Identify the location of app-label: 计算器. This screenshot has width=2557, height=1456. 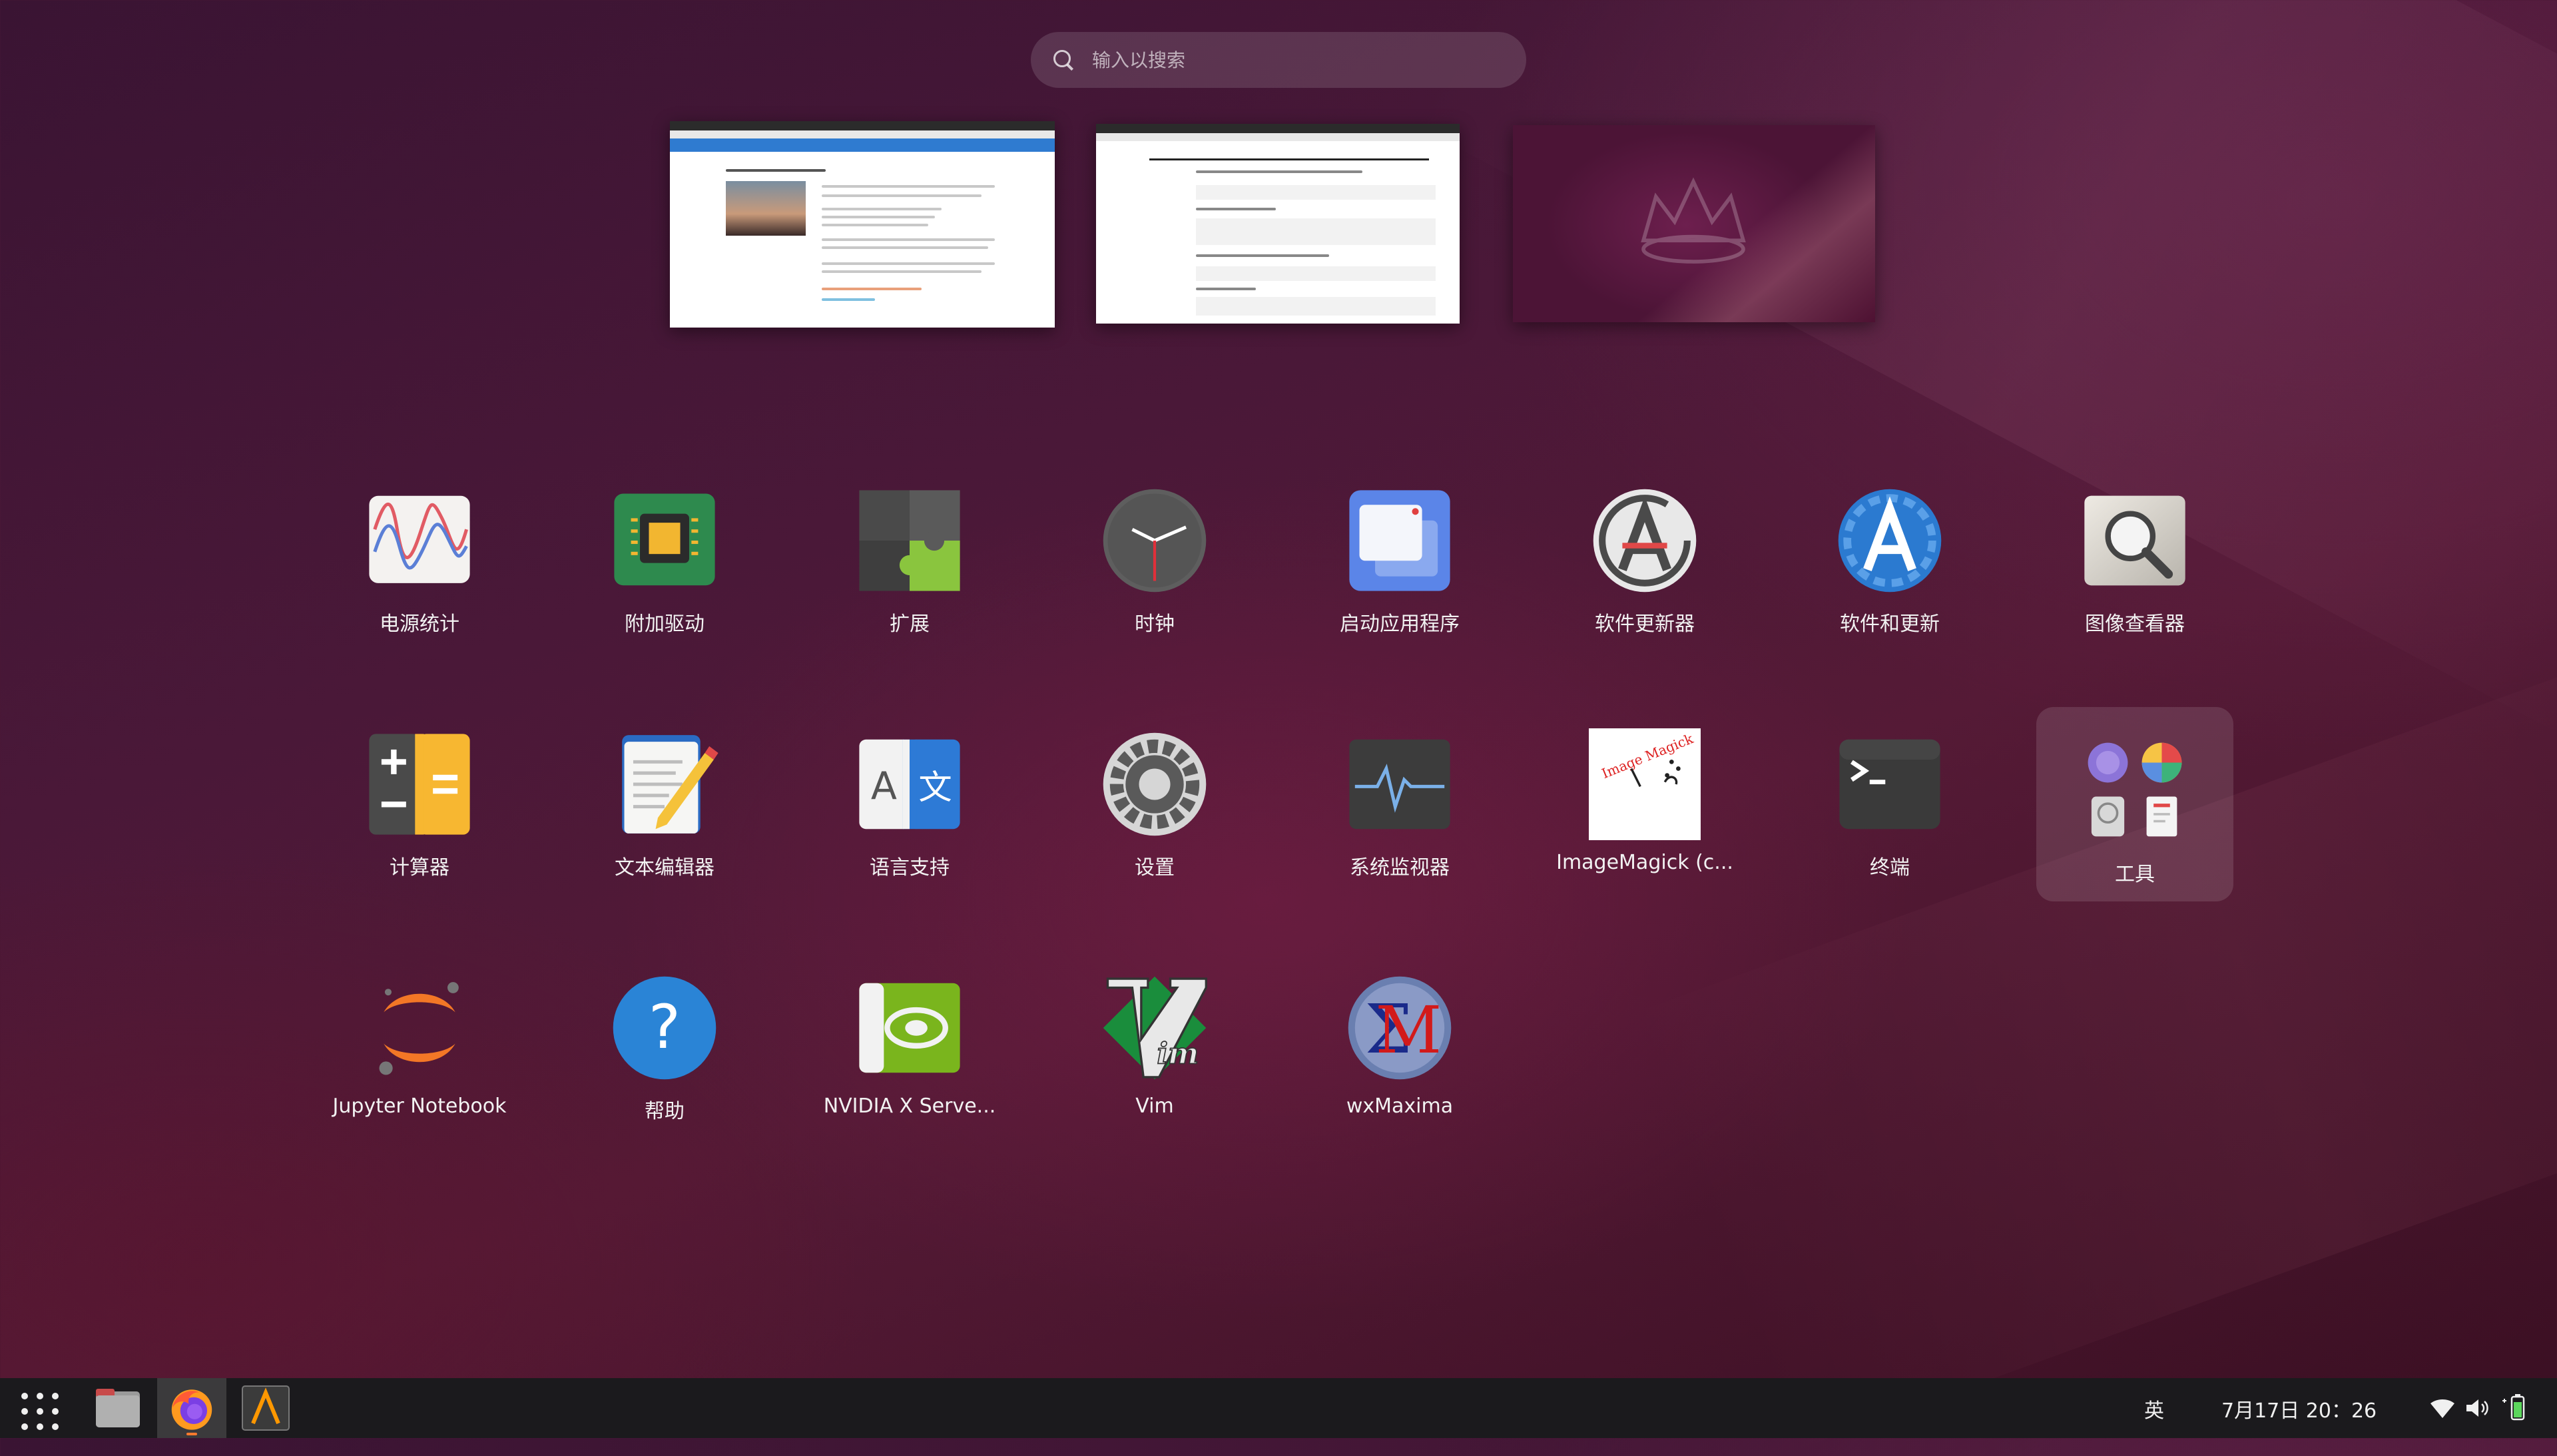
(419, 865).